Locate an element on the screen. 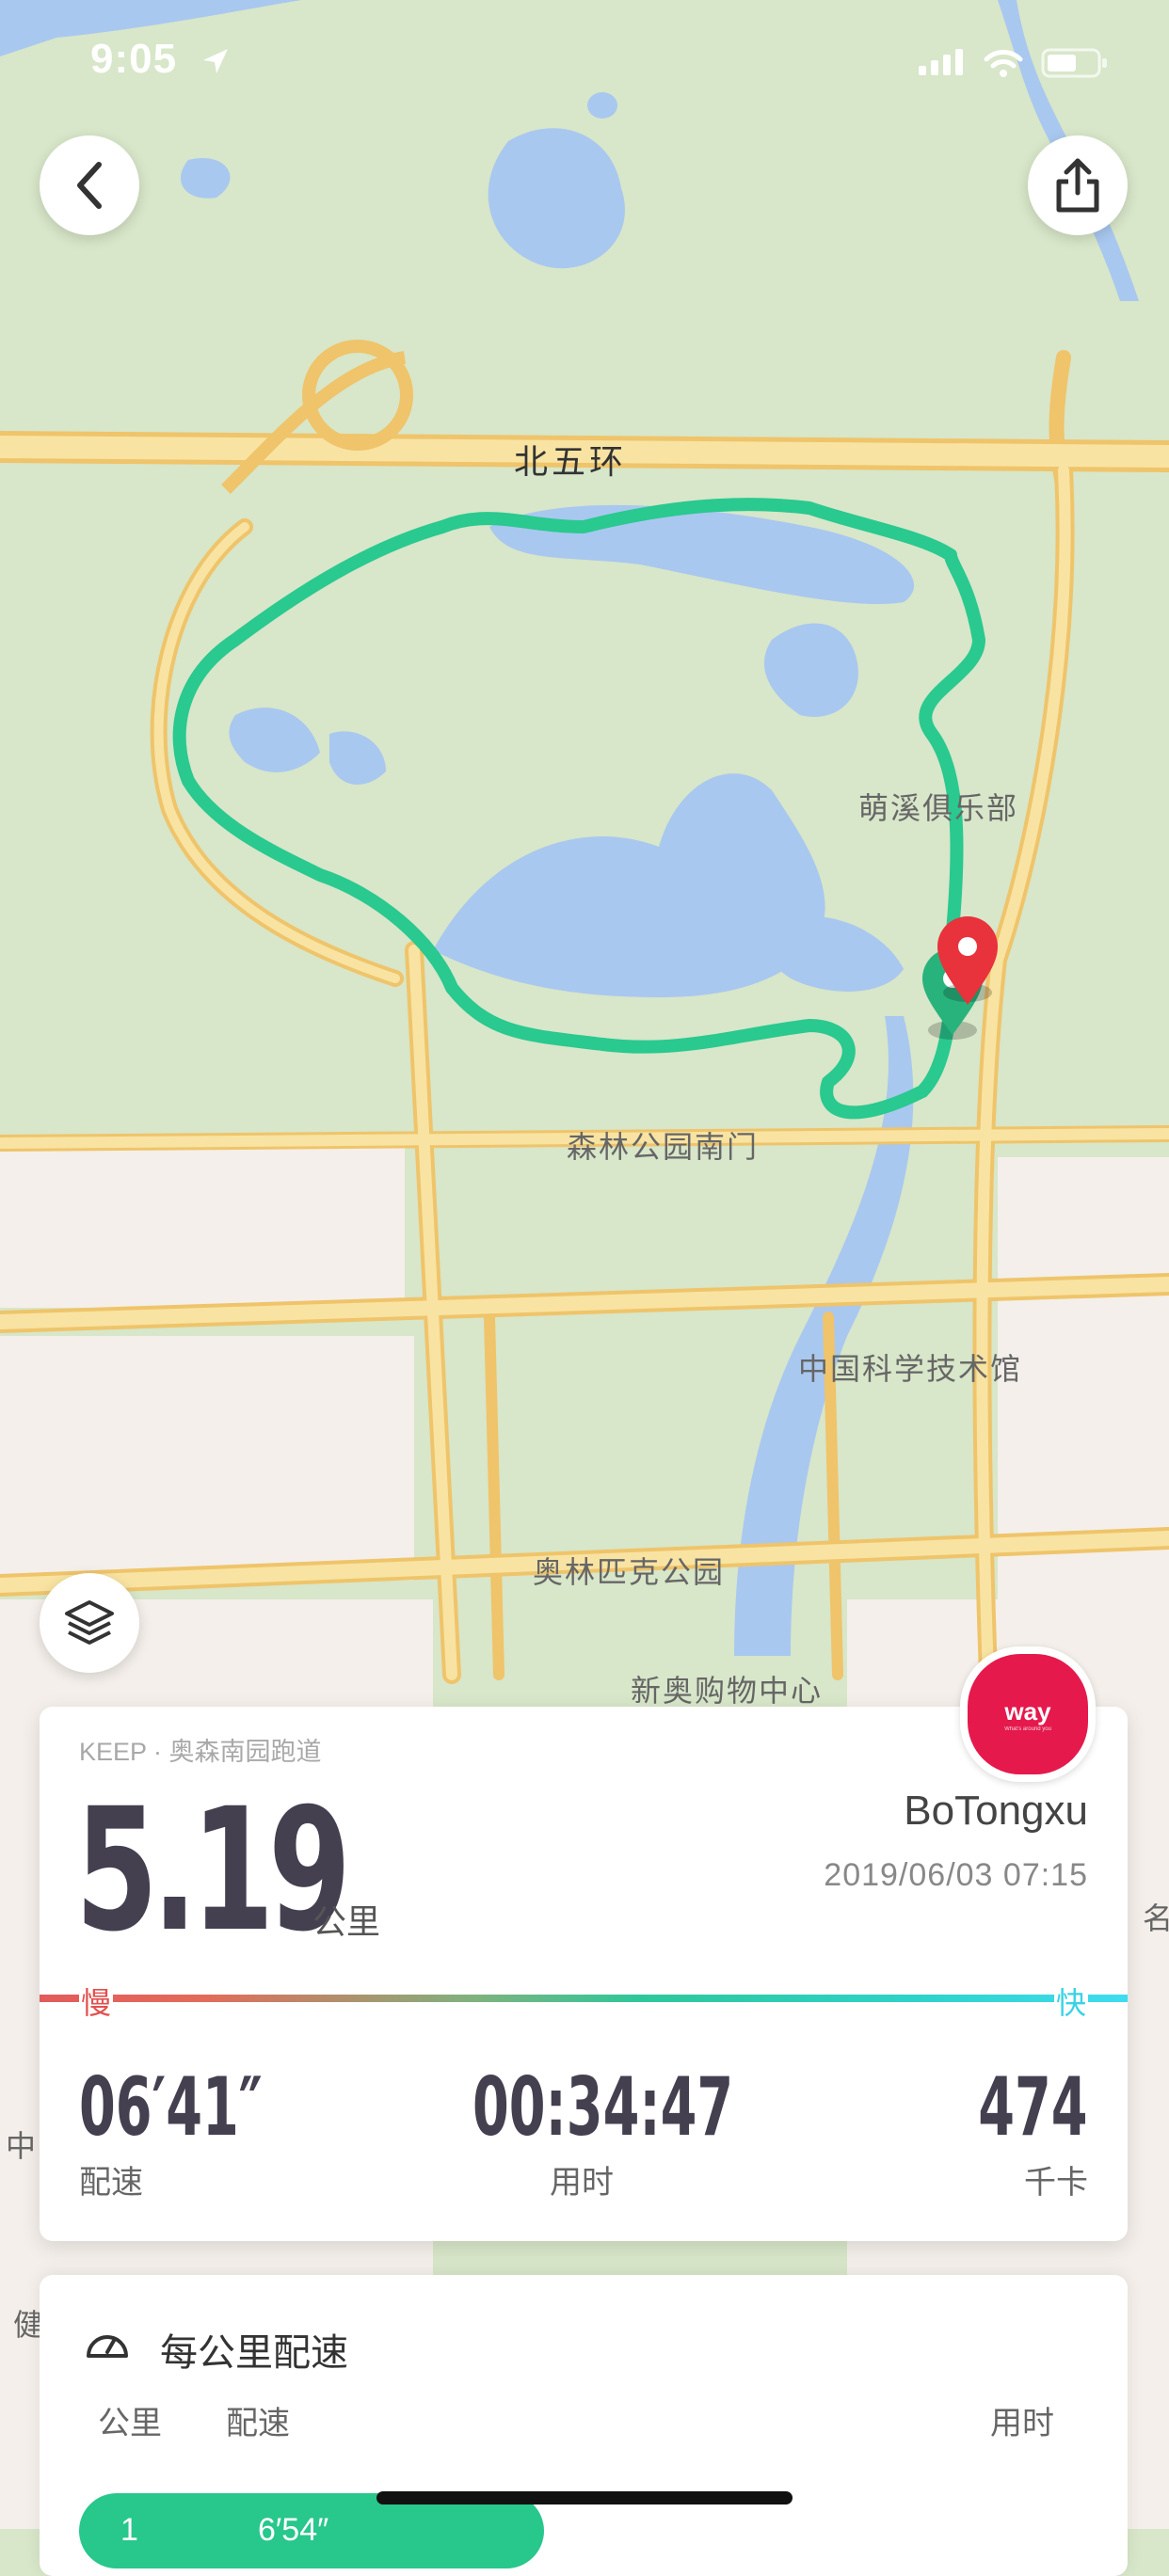 Image resolution: width=1169 pixels, height=2576 pixels. status-bar: 9:05 is located at coordinates (584, 61).